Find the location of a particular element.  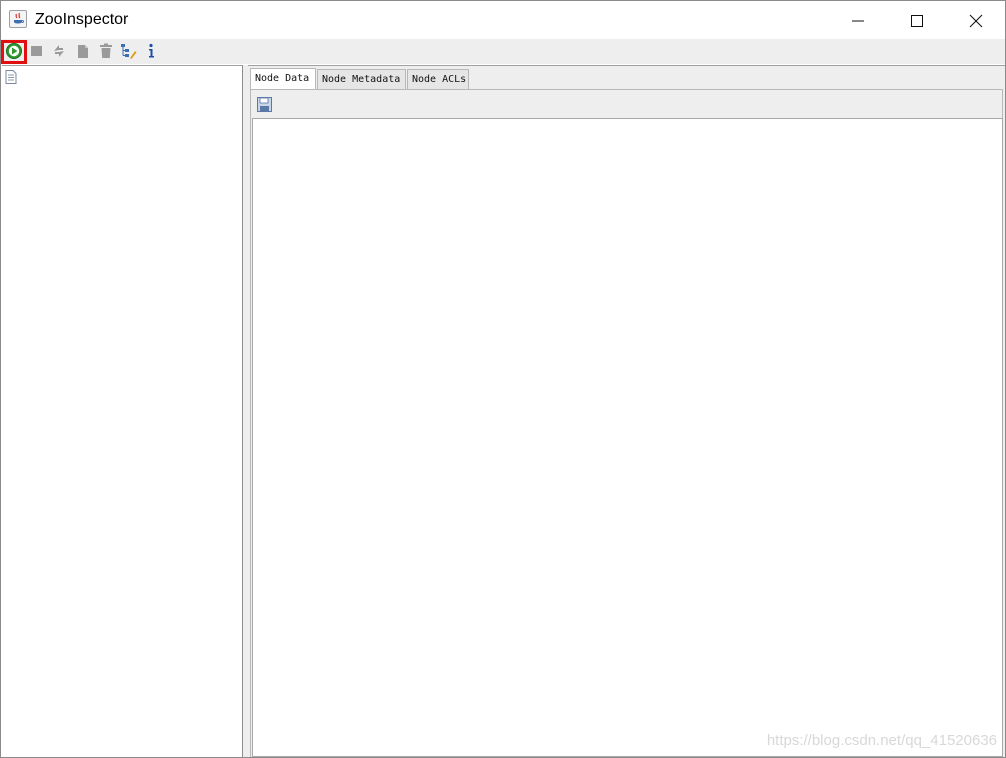

refresh-button is located at coordinates (59, 51).